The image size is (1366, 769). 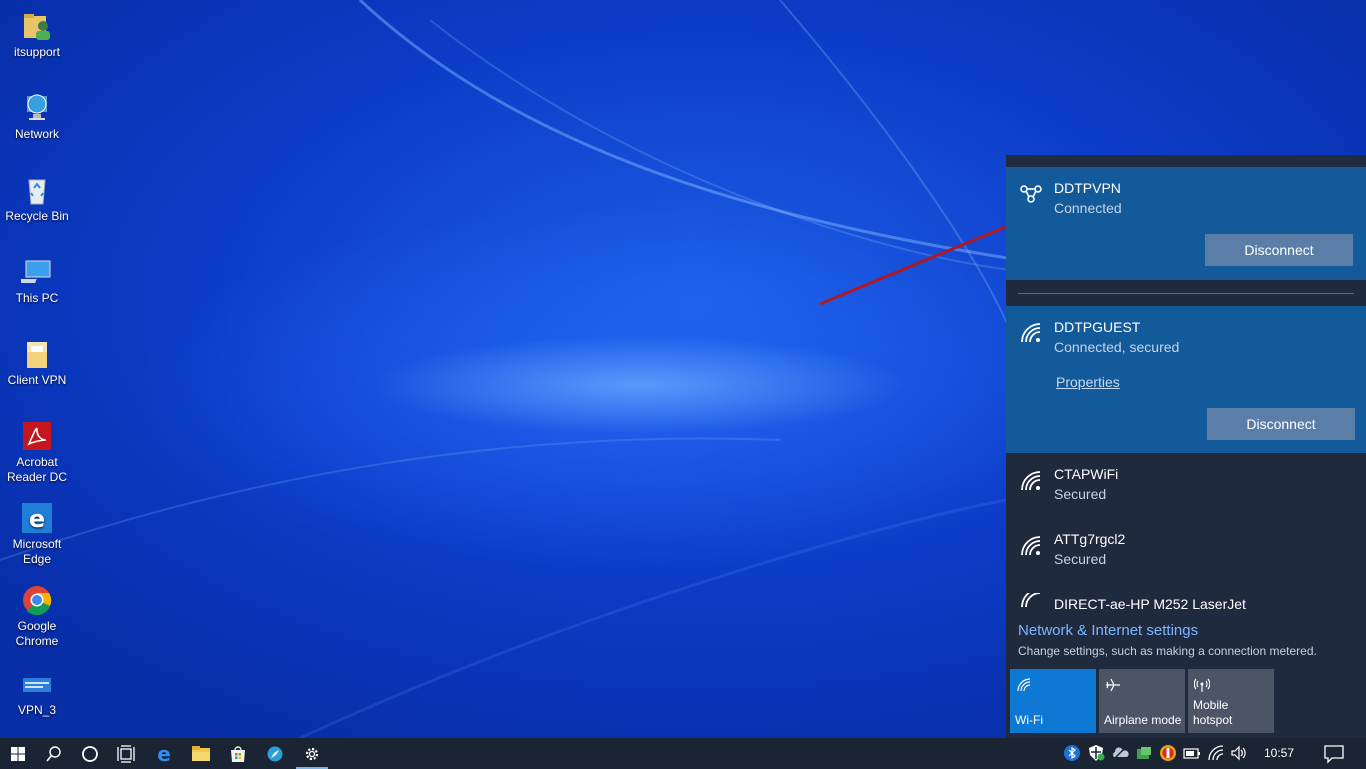 What do you see at coordinates (1090, 539) in the screenshot?
I see `network-name: ATTg7rgcl2` at bounding box center [1090, 539].